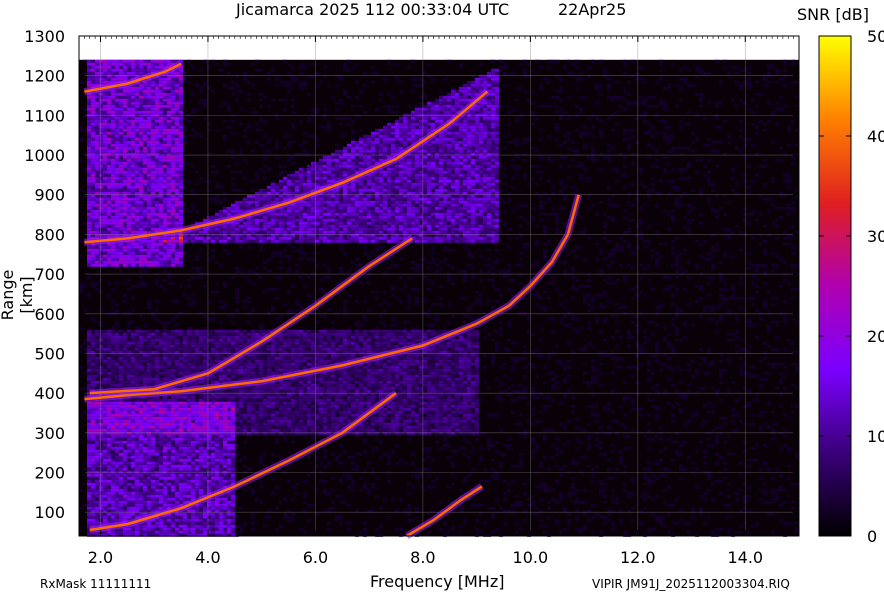  What do you see at coordinates (437, 581) in the screenshot?
I see `x-axis-label: Frequency [MHz]` at bounding box center [437, 581].